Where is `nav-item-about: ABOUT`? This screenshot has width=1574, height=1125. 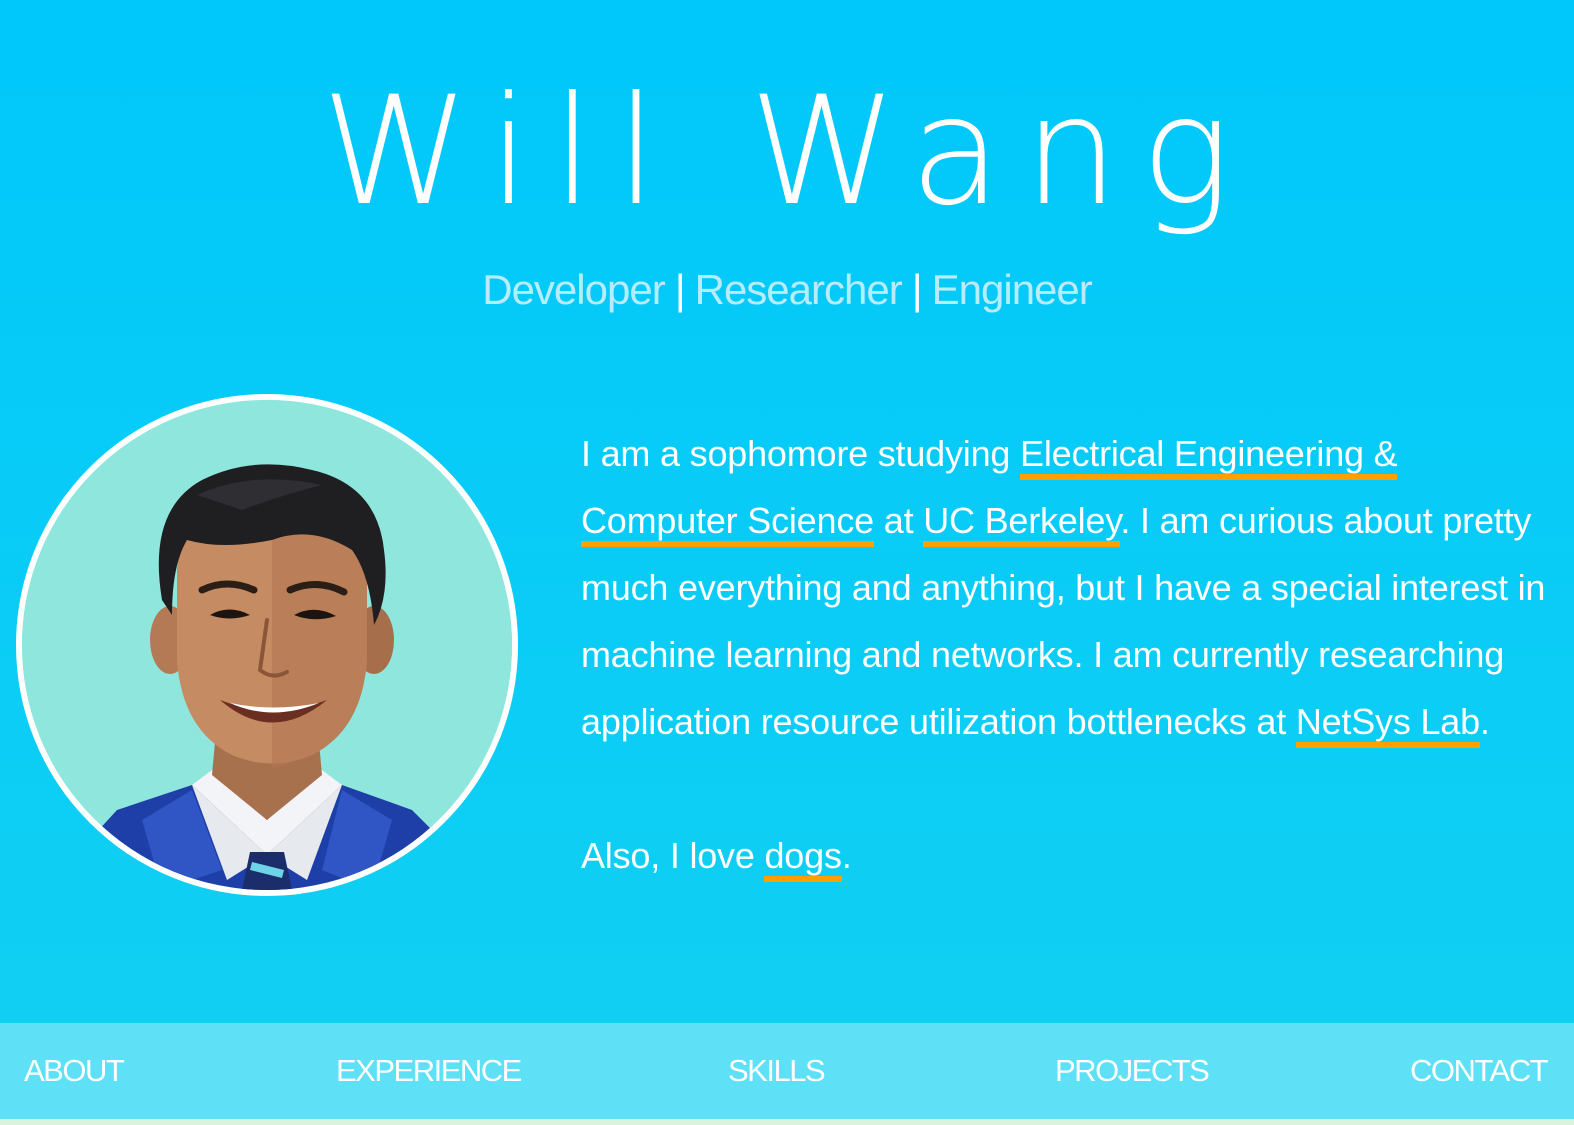 nav-item-about: ABOUT is located at coordinates (74, 1071).